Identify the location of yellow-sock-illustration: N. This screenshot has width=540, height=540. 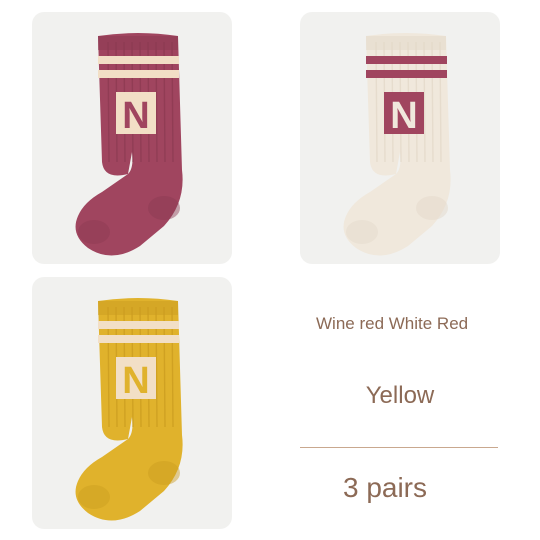
(129, 409).